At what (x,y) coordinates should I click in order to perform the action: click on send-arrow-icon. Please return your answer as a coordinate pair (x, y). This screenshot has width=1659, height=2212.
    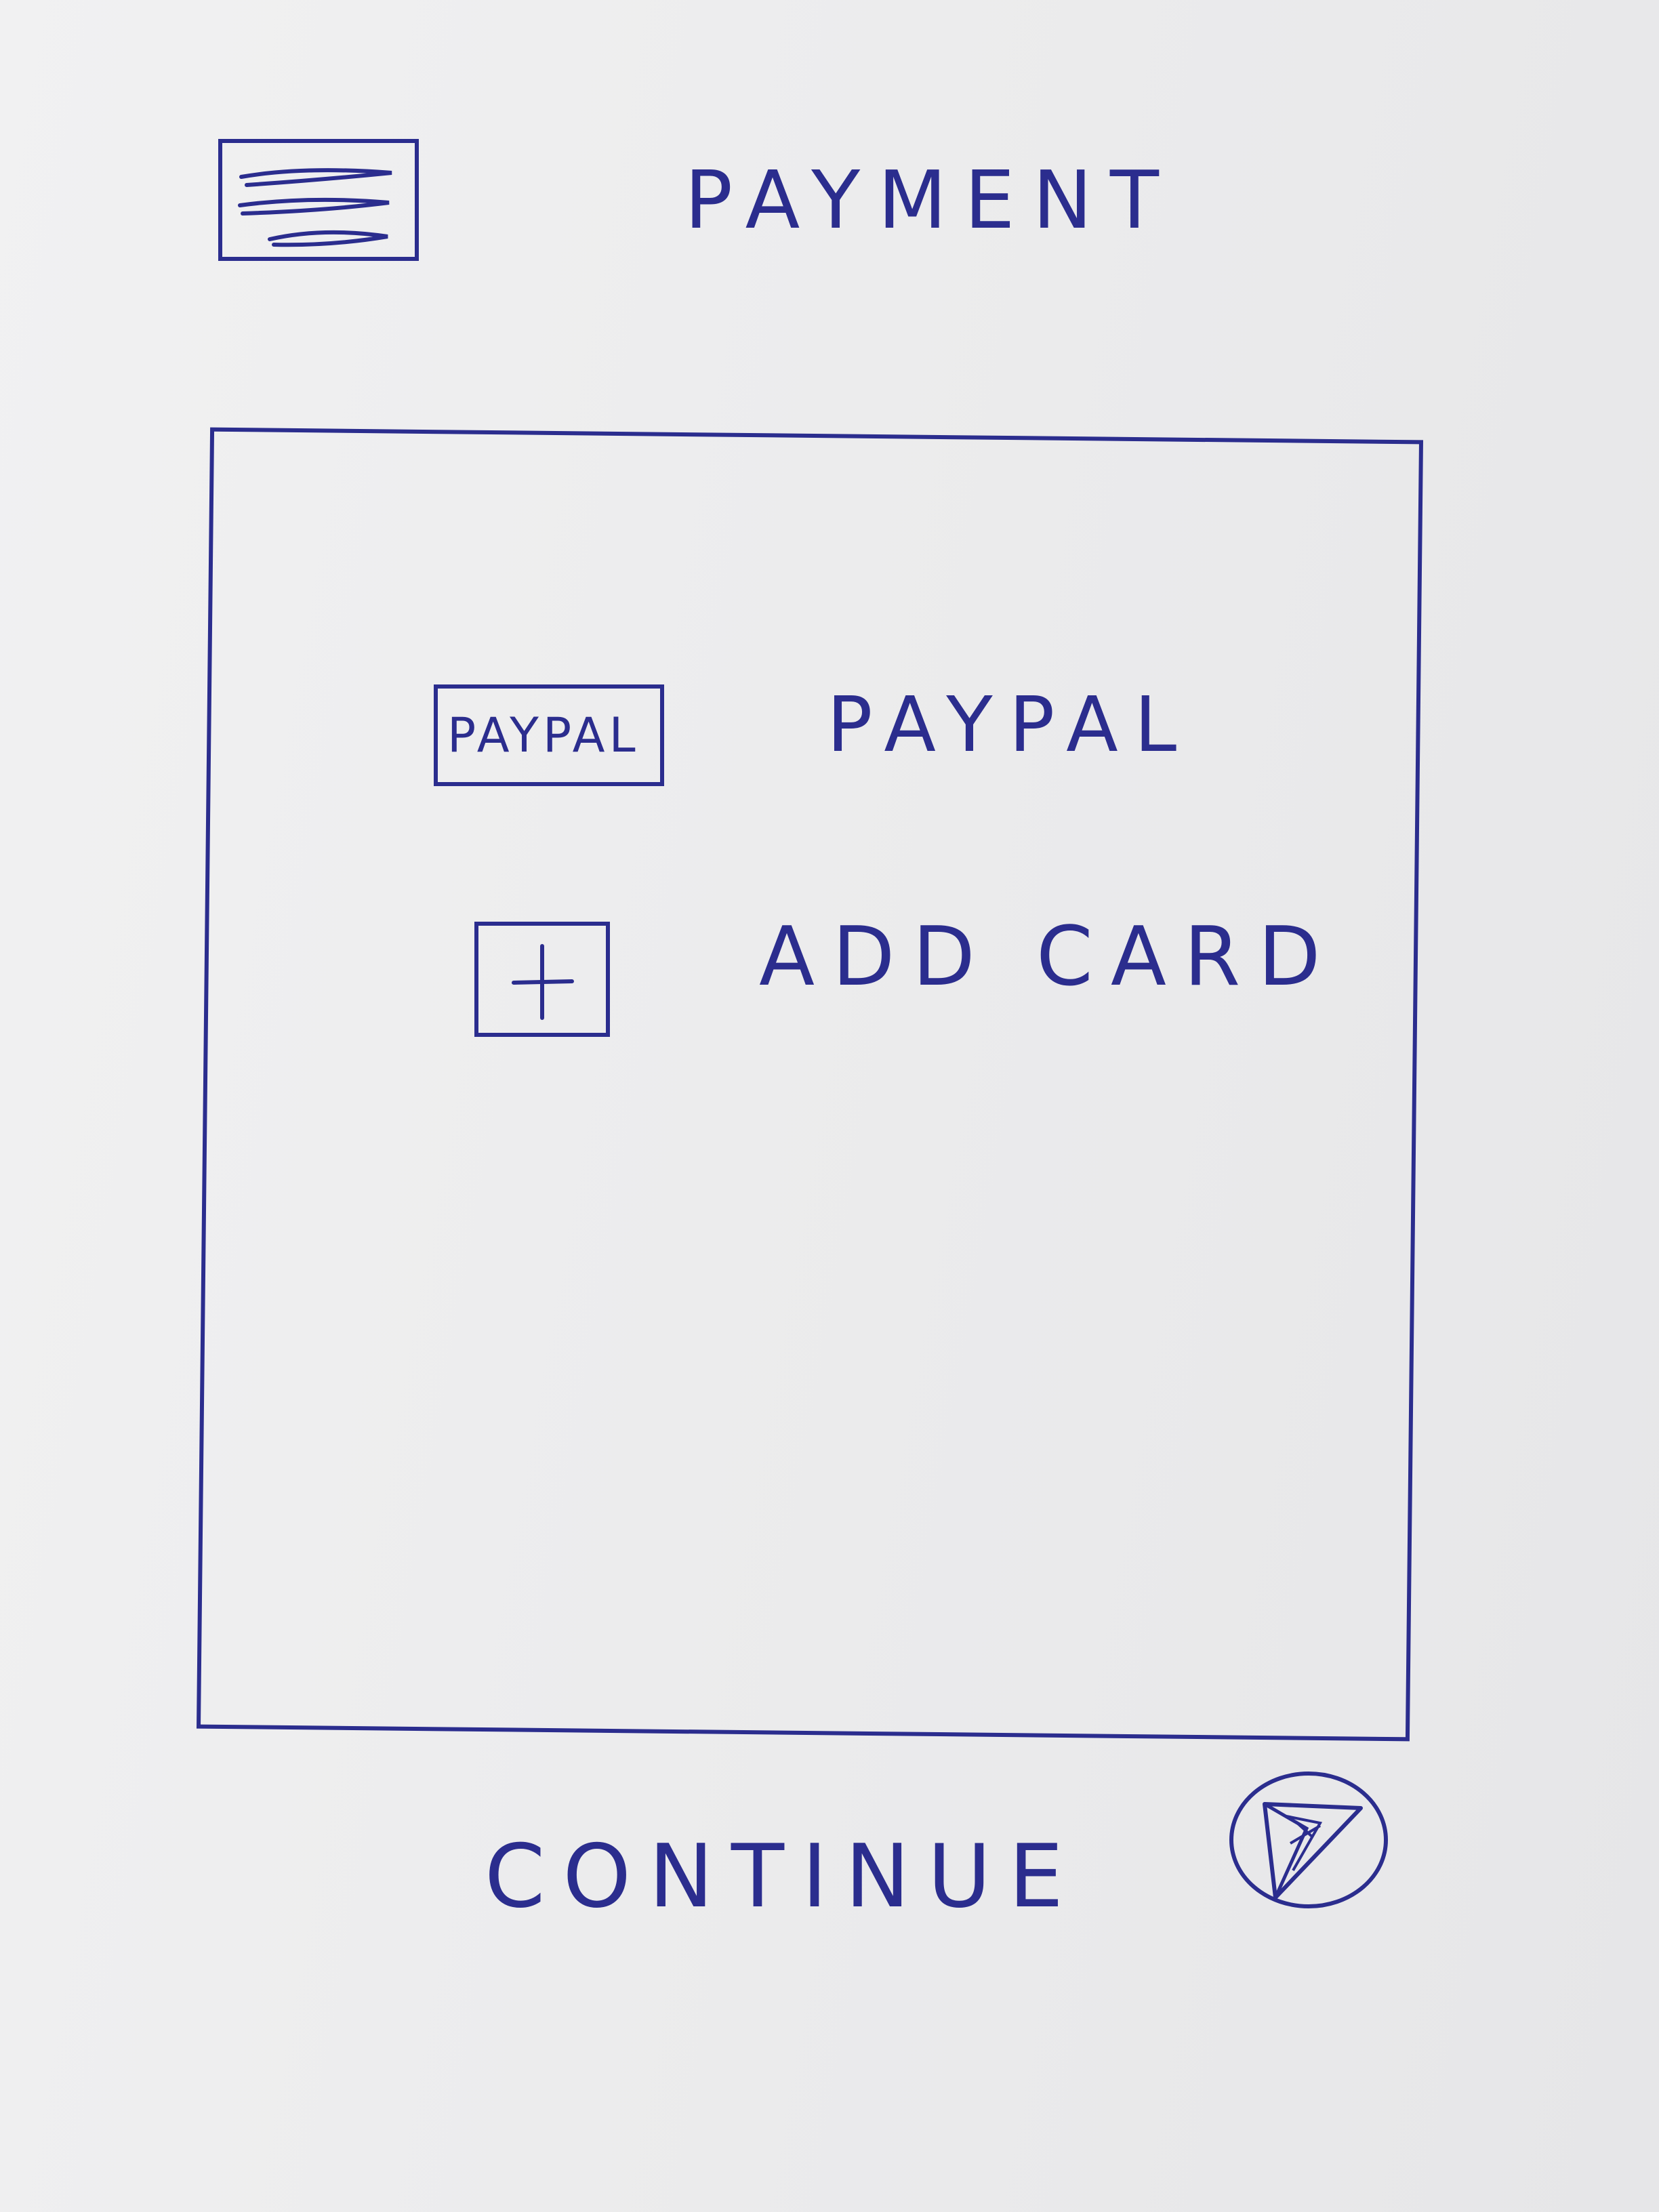
    Looking at the image, I should click on (1308, 1839).